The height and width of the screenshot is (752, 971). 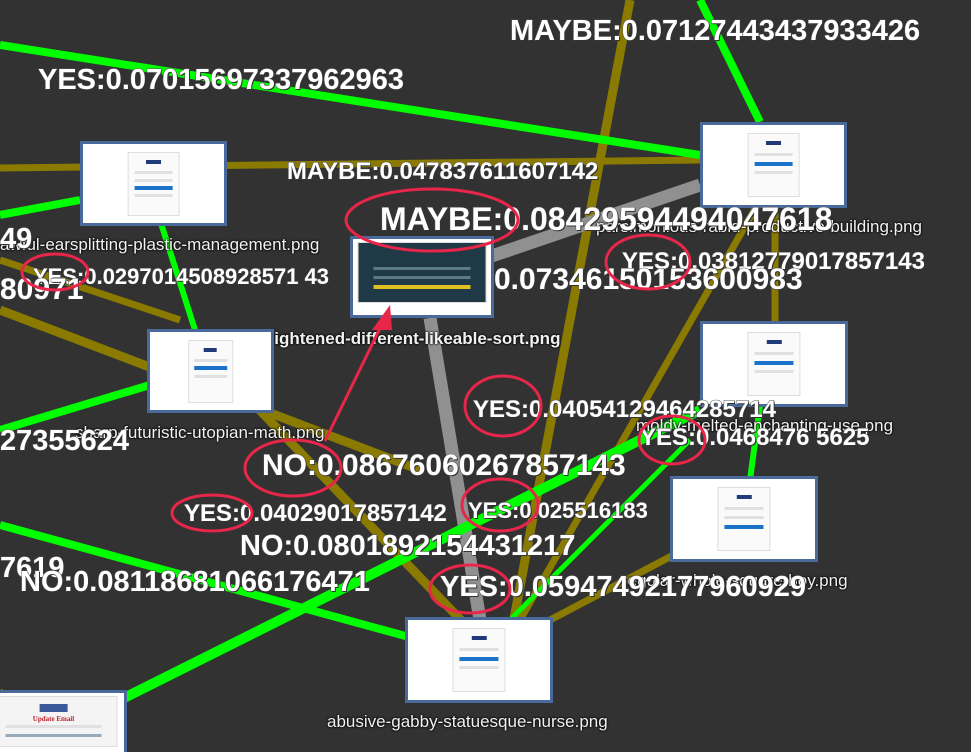 I want to click on node-parsimonious-rabid, so click(x=773, y=165).